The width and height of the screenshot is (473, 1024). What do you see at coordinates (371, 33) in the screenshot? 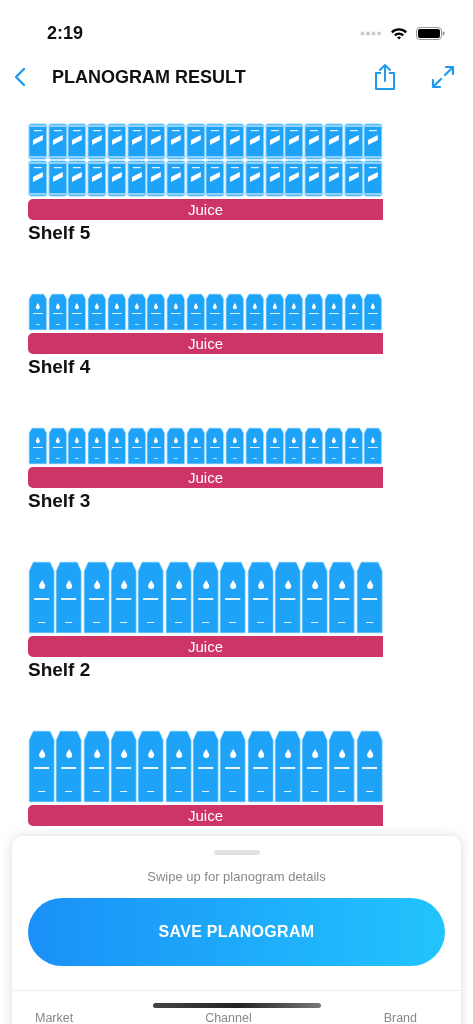
I see `signal-icon` at bounding box center [371, 33].